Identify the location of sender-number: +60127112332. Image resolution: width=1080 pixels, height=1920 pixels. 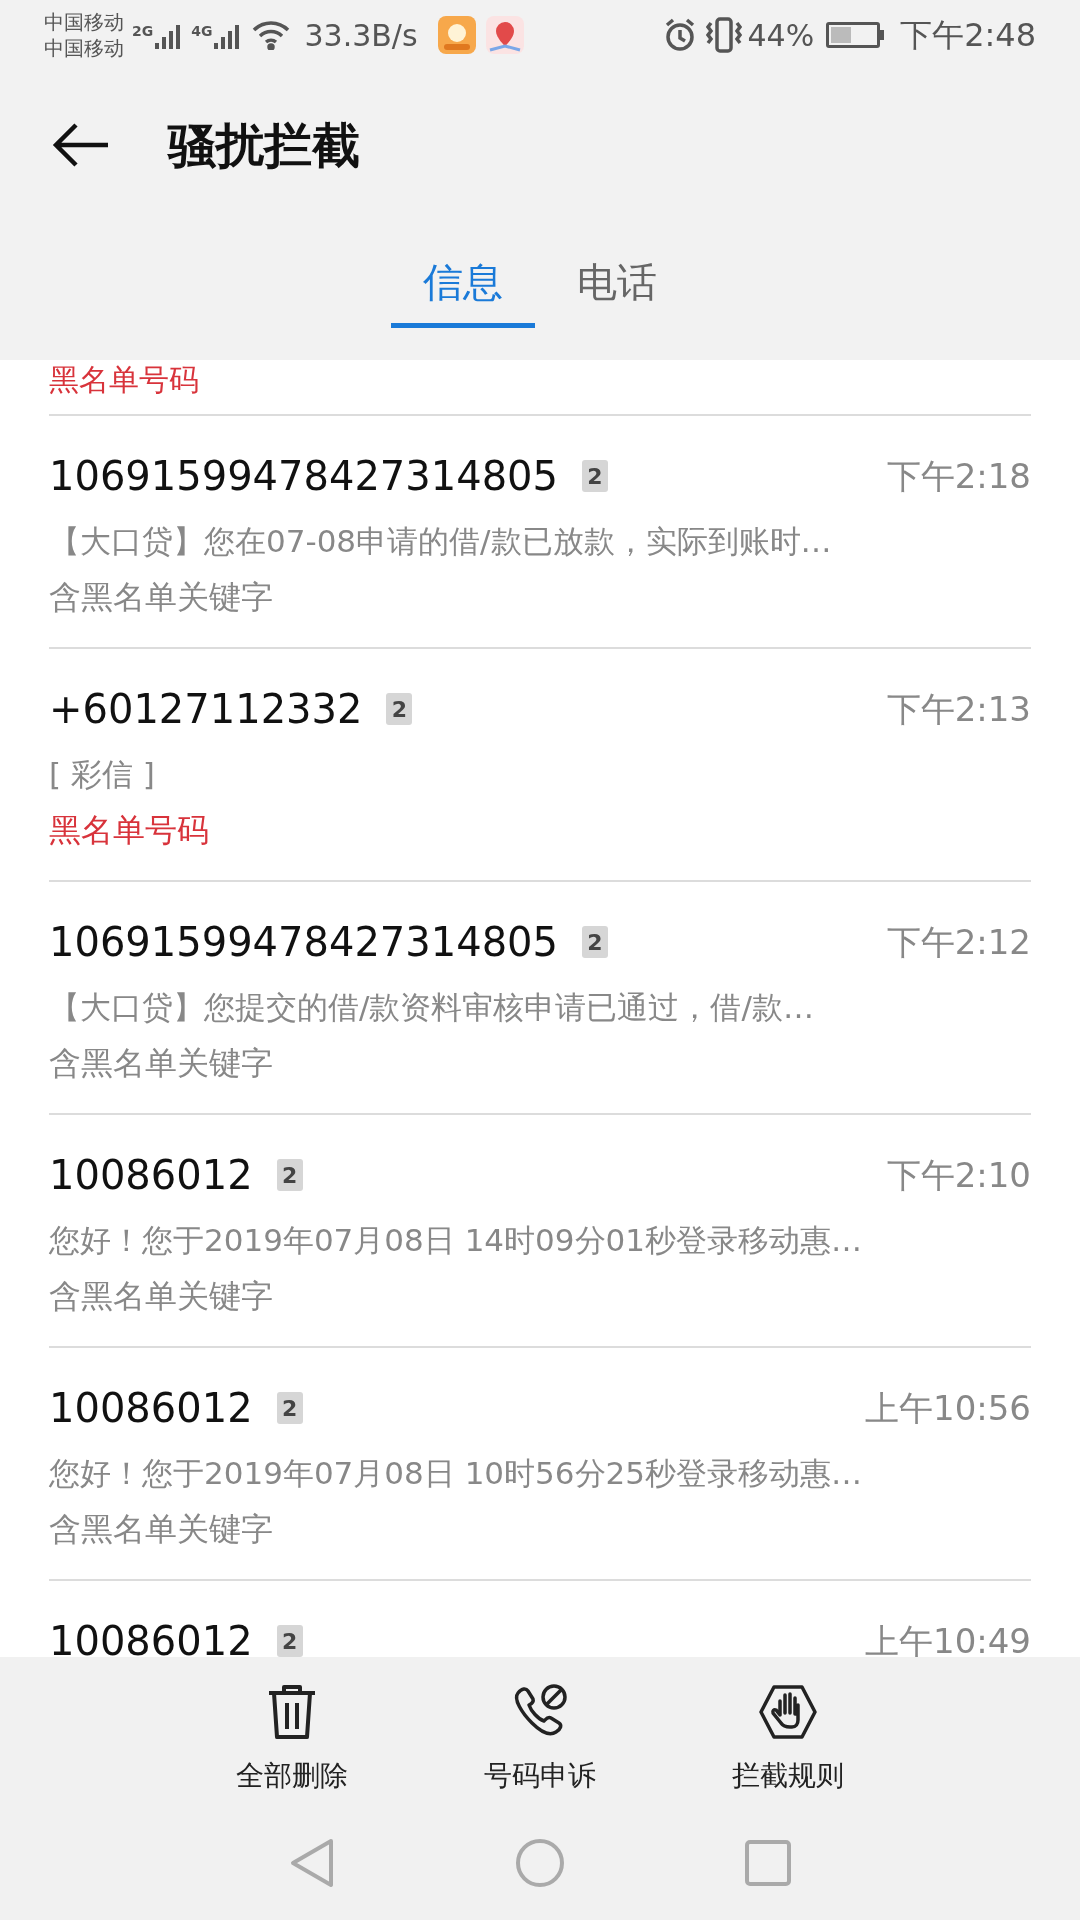
(206, 709).